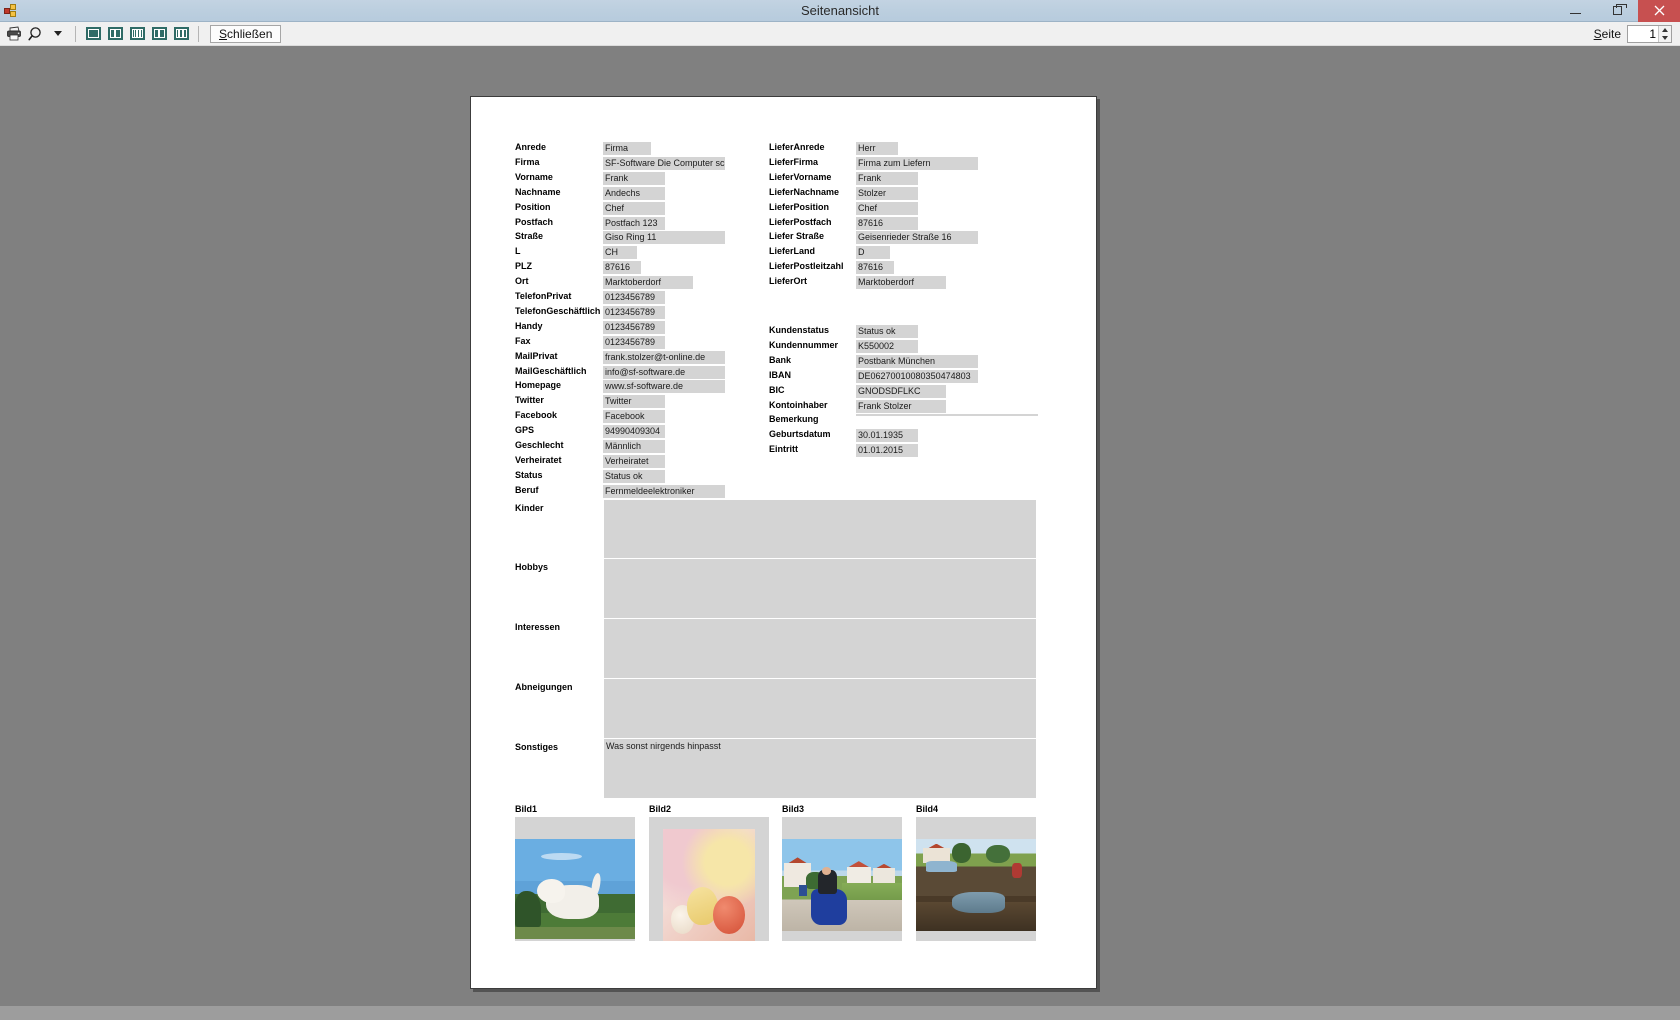 Image resolution: width=1680 pixels, height=1020 pixels. What do you see at coordinates (525, 430) in the screenshot?
I see `field-label: GPS` at bounding box center [525, 430].